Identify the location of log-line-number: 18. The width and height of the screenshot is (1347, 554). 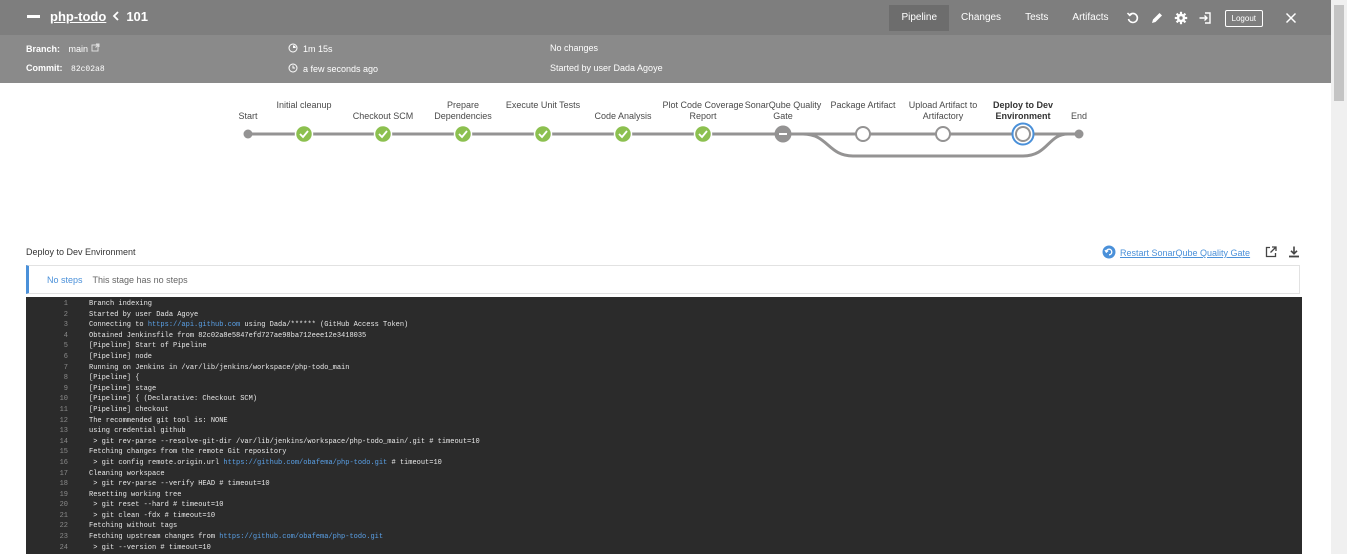
(47, 484).